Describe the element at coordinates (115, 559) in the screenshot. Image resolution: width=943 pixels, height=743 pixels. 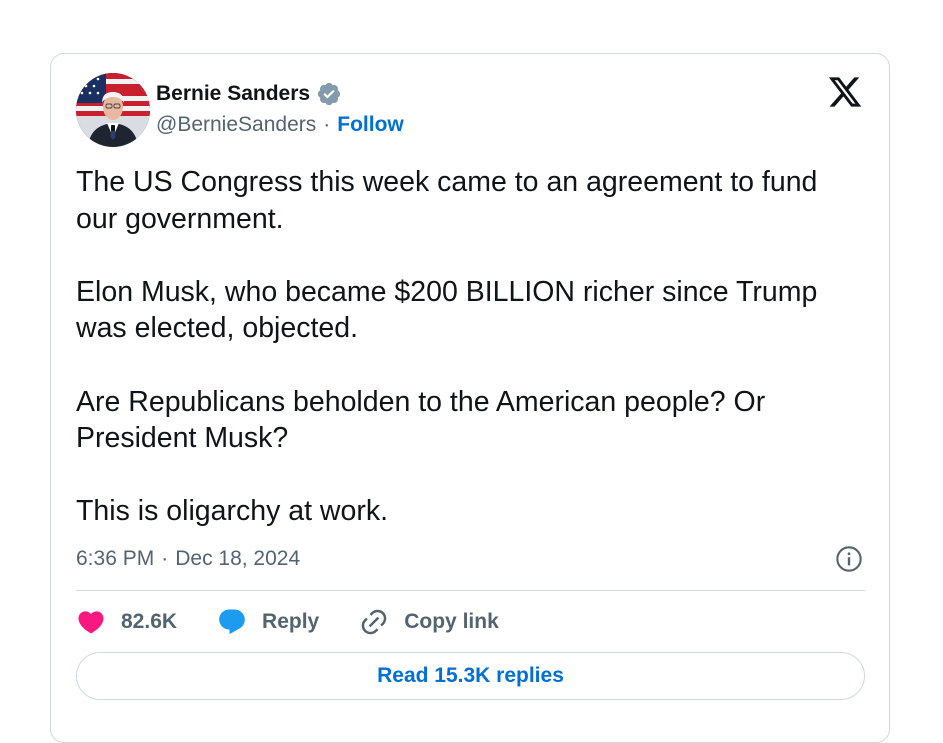
I see `tweet-time: 6:36 PM` at that location.